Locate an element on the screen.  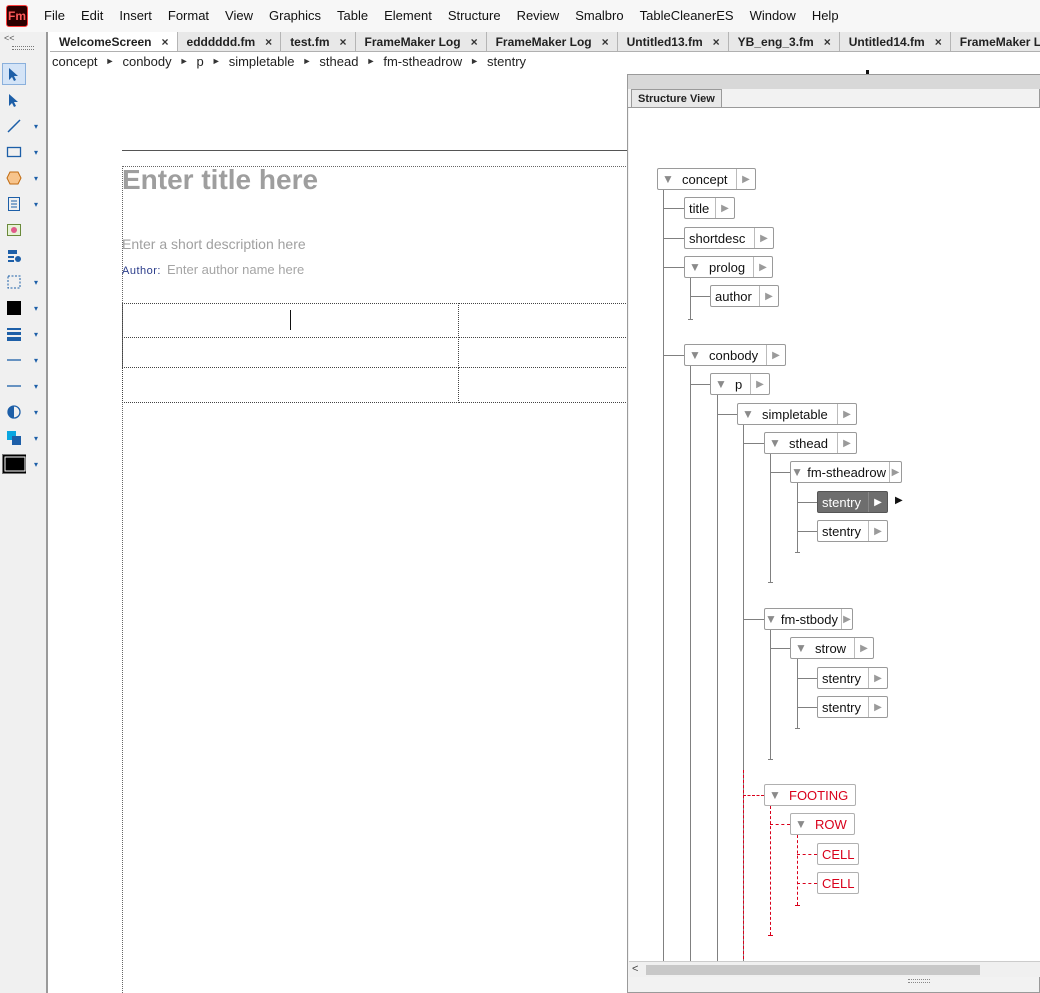
menu-format: Format is located at coordinates (188, 16).